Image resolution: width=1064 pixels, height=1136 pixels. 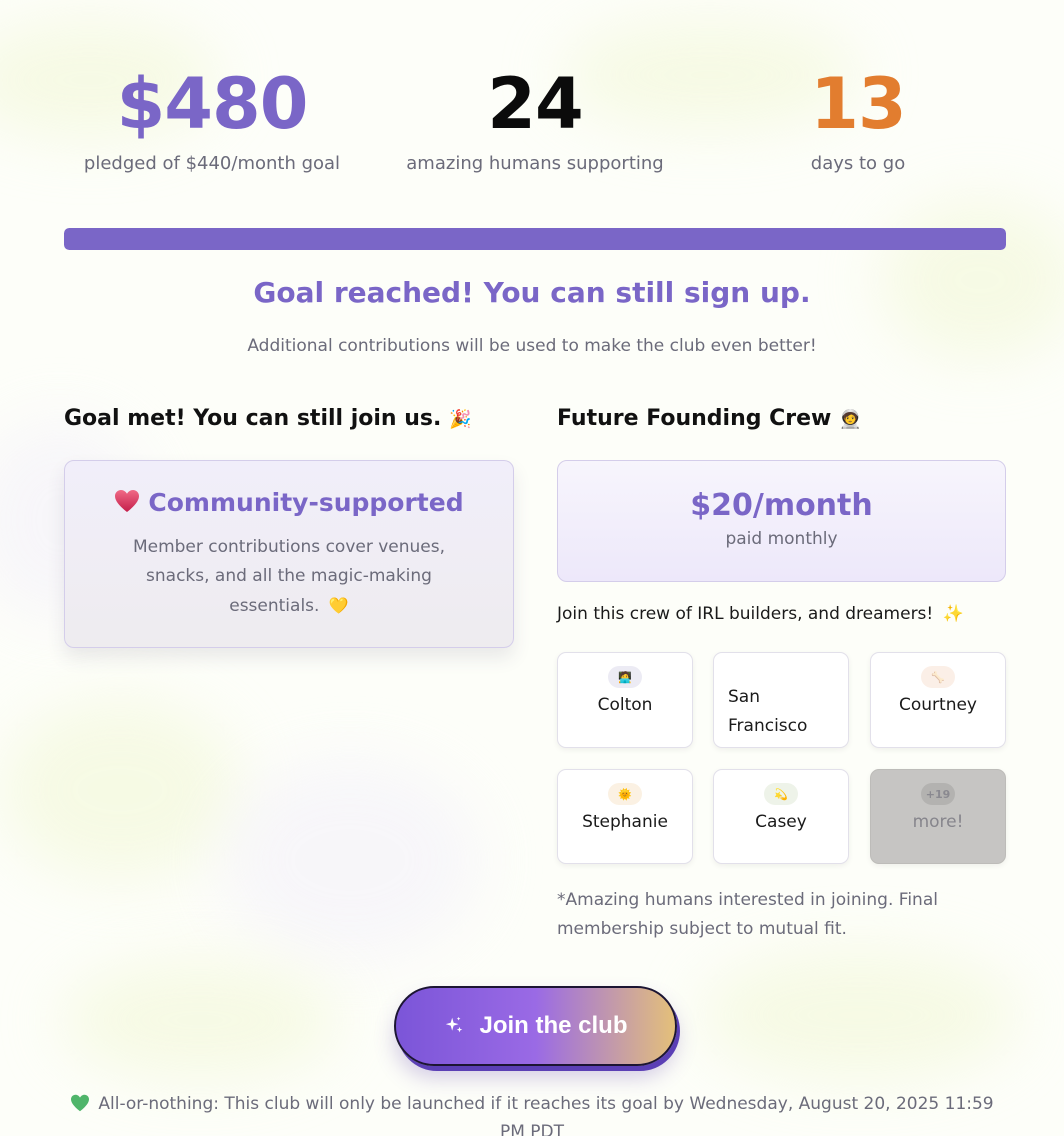 I want to click on membership-price: $20/month, so click(x=781, y=505).